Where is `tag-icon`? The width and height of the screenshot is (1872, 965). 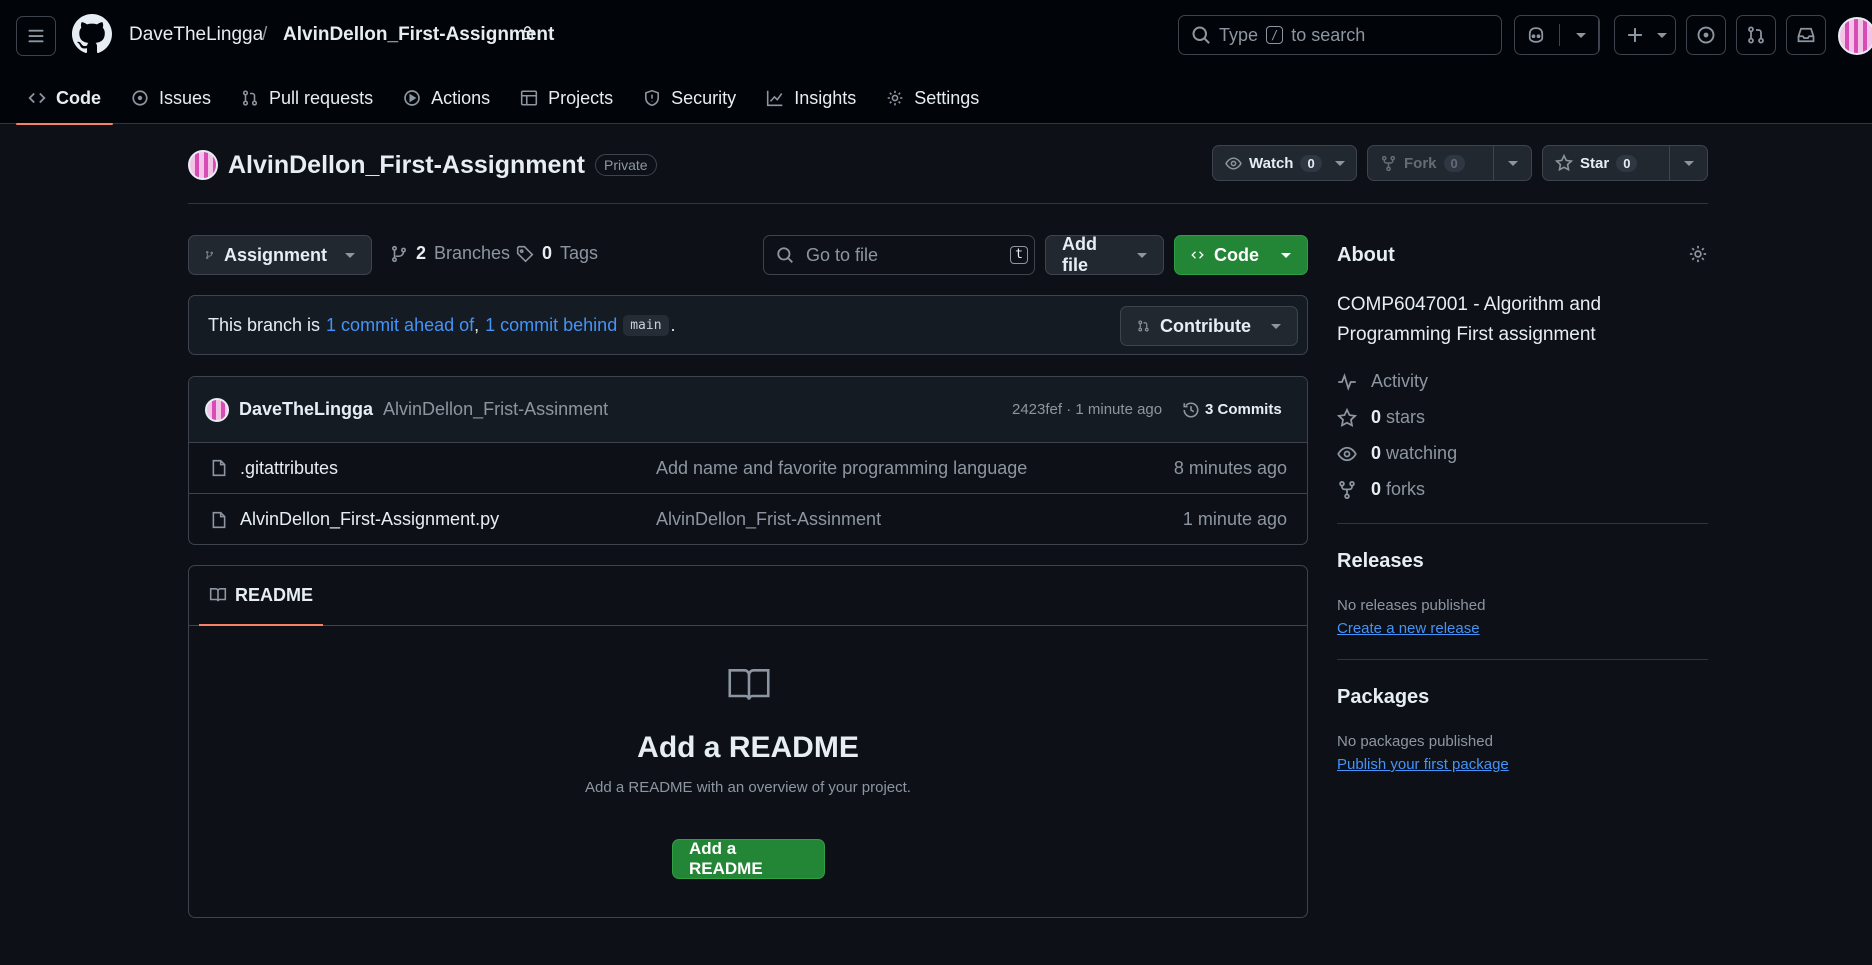
tag-icon is located at coordinates (525, 254).